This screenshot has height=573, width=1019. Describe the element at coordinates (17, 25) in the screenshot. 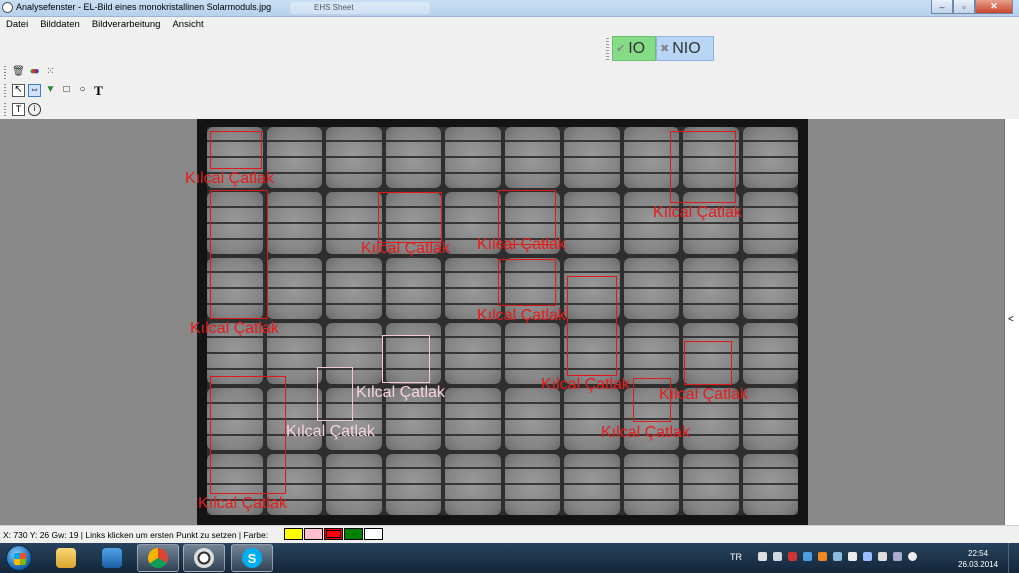

I see `menu-datei: Datei` at that location.